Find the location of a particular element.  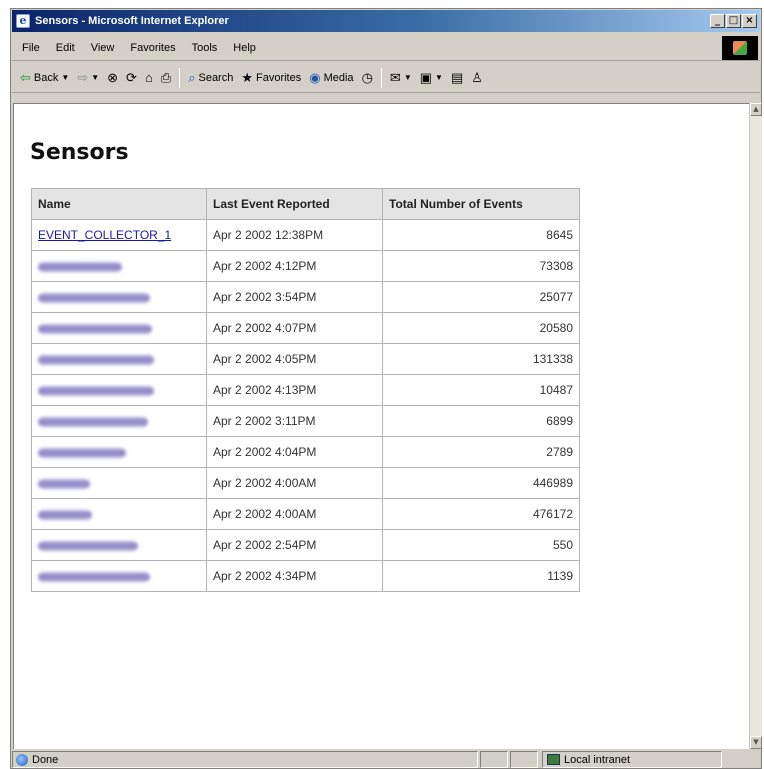

refresh-icon: ⟳ is located at coordinates (131, 77).